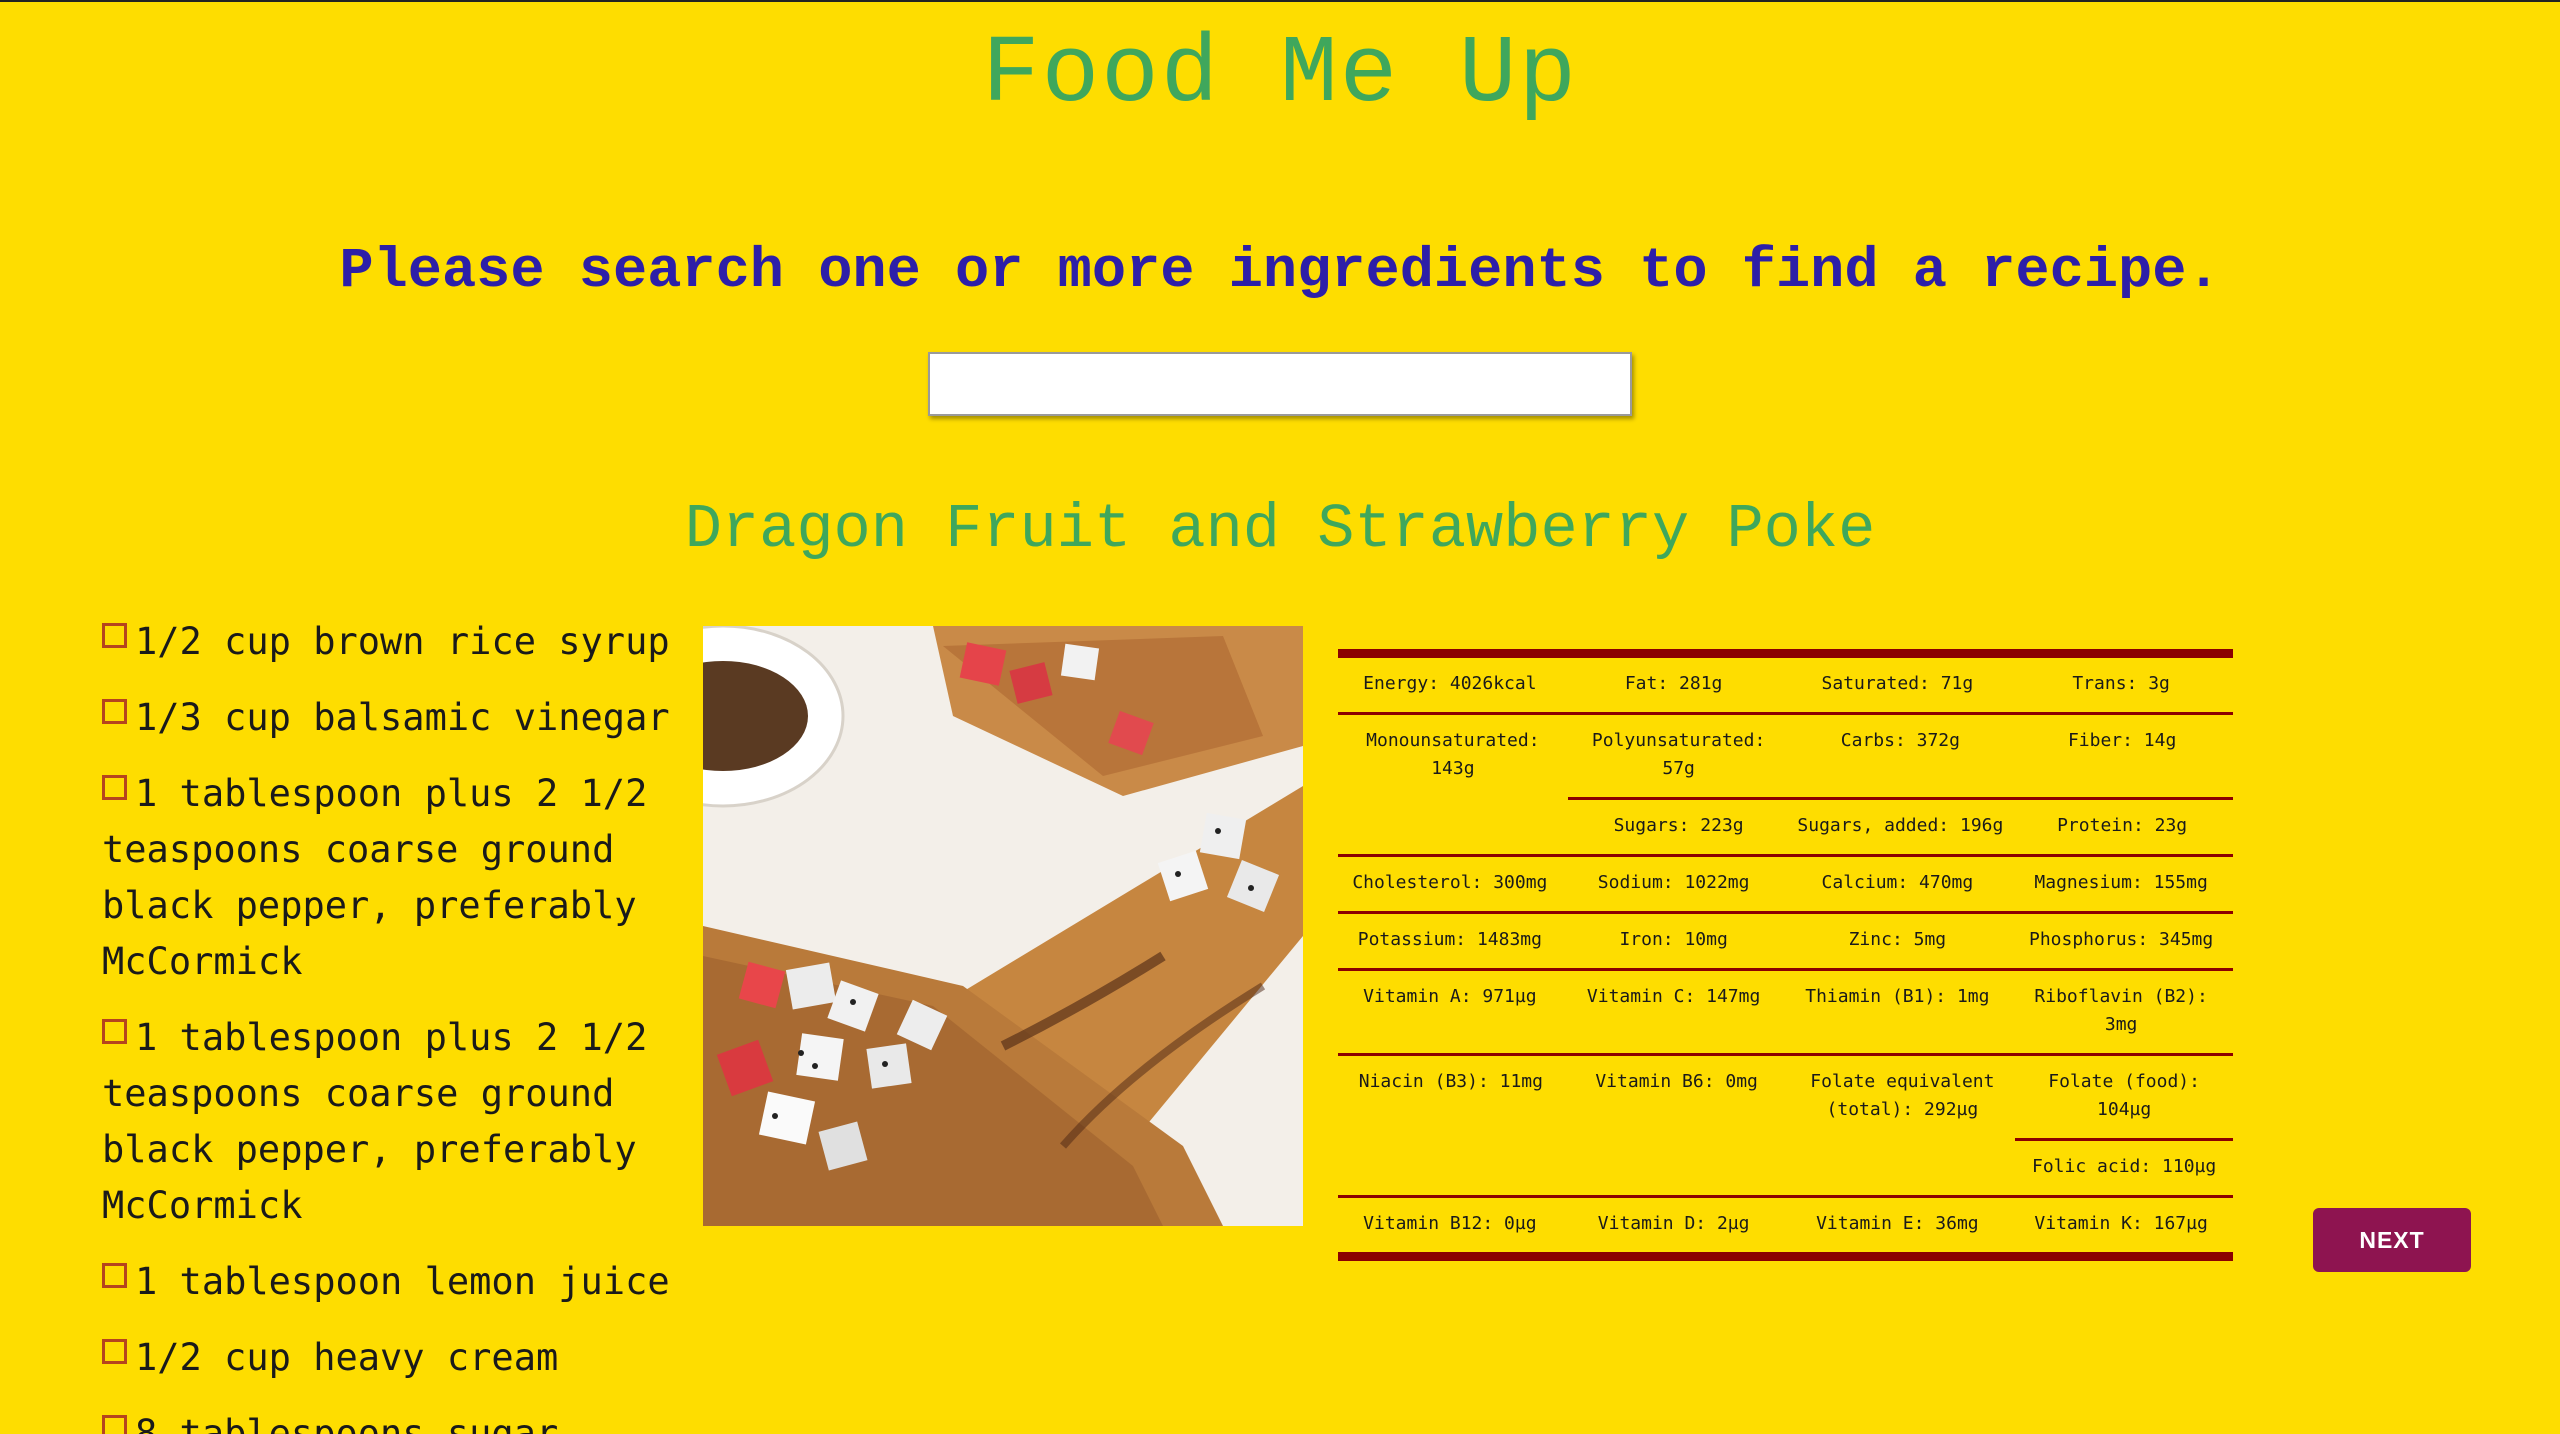 This screenshot has height=1434, width=2560. Describe the element at coordinates (1897, 882) in the screenshot. I see `nutrient-calcium: Calcium: 470mg` at that location.